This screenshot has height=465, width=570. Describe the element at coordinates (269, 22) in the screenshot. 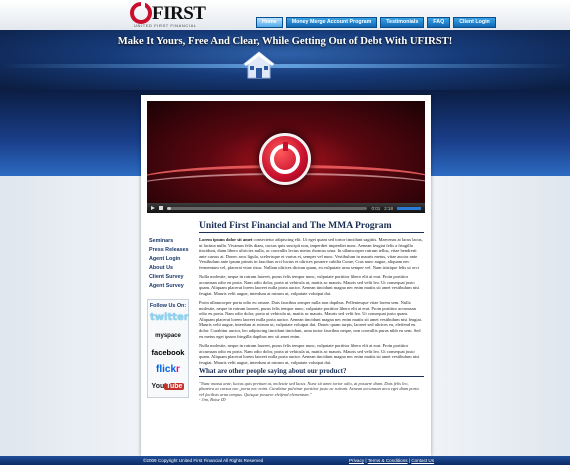

I see `nav-home: Home` at that location.